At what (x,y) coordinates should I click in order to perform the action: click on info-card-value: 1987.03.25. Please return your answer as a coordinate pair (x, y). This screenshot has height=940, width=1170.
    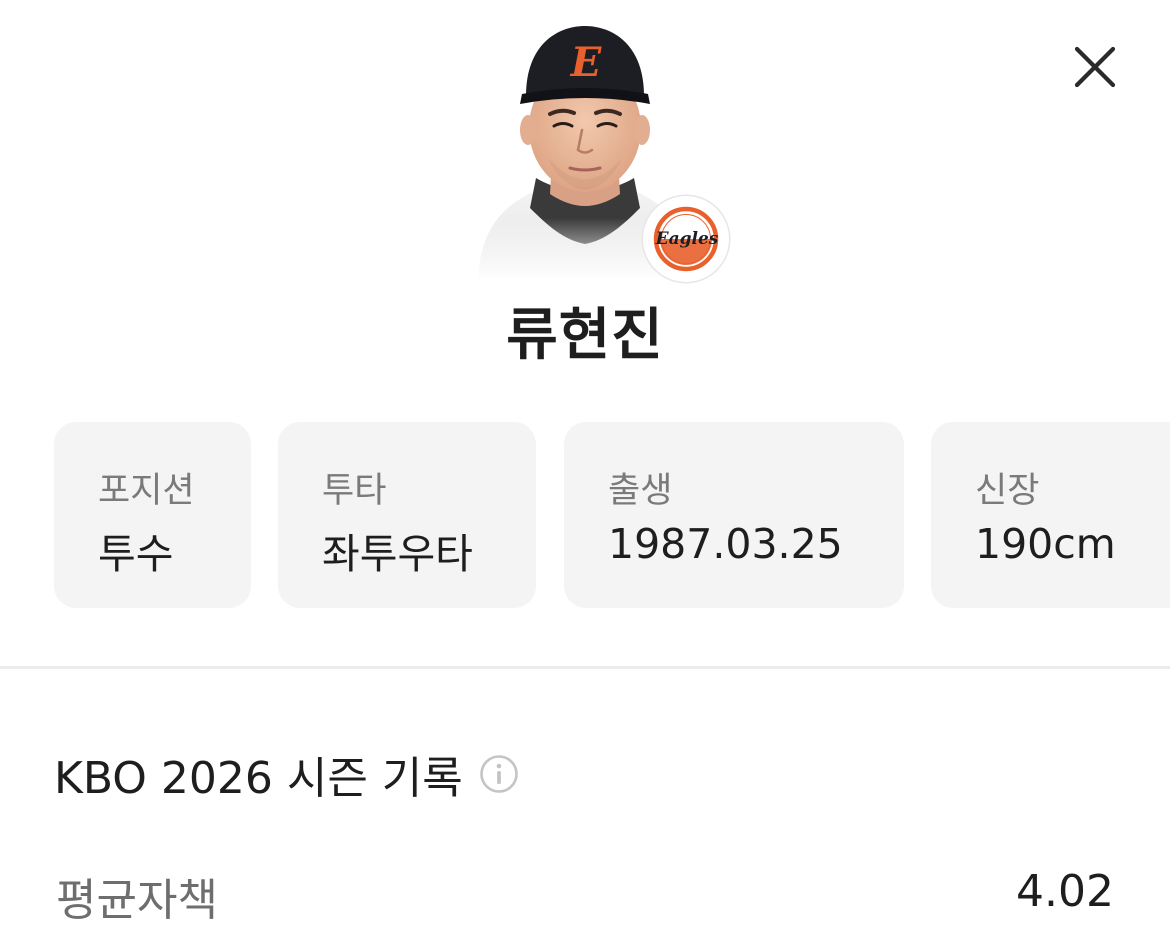
    Looking at the image, I should click on (725, 544).